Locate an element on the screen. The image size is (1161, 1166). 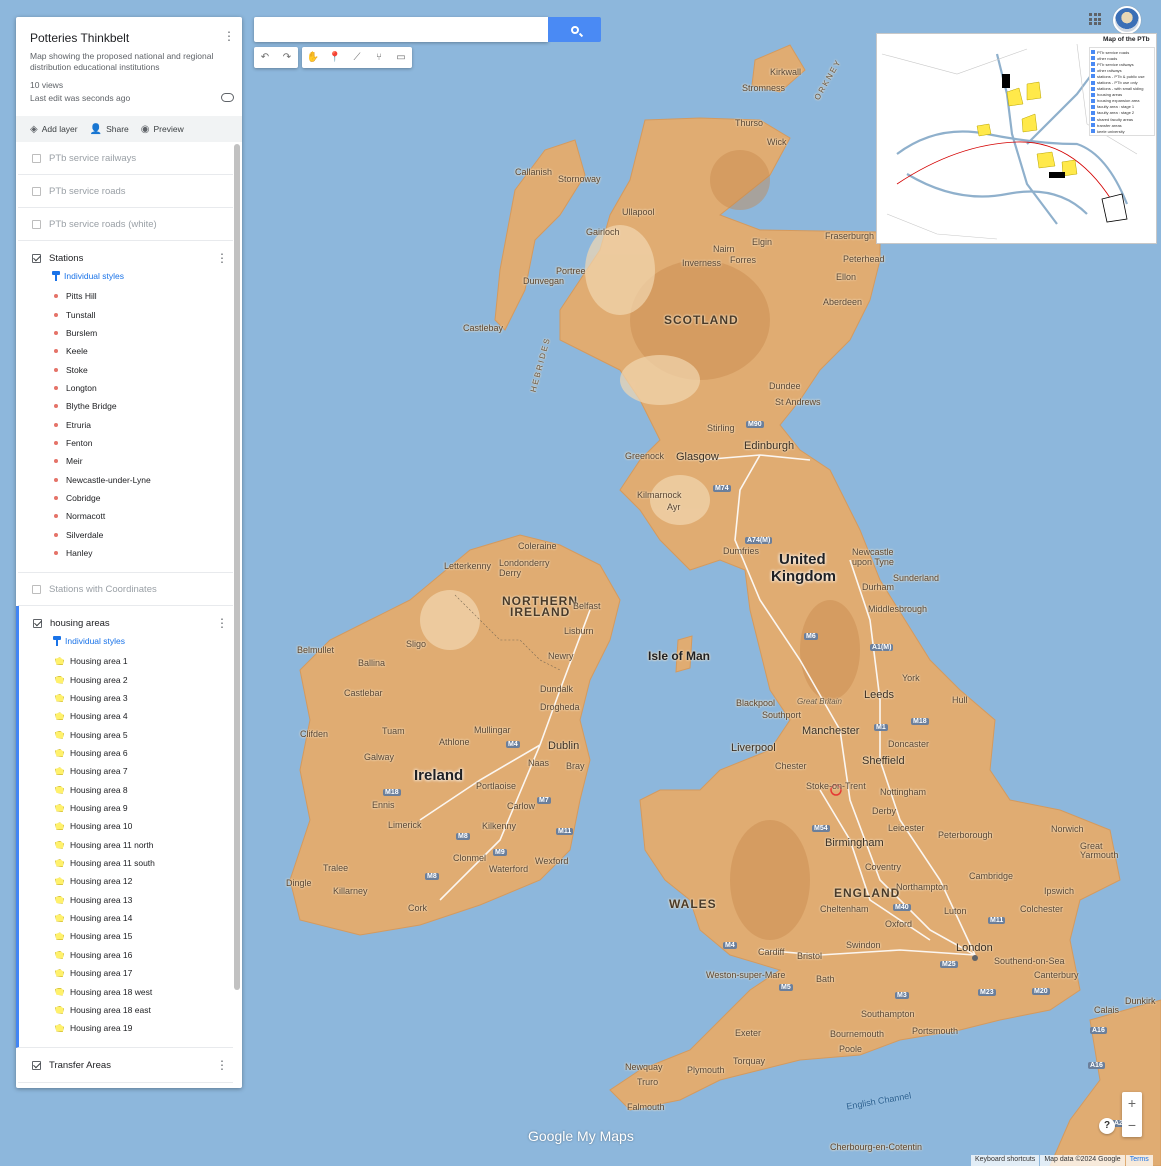
list-item: Housing area 19 is located at coordinates (133, 1028).